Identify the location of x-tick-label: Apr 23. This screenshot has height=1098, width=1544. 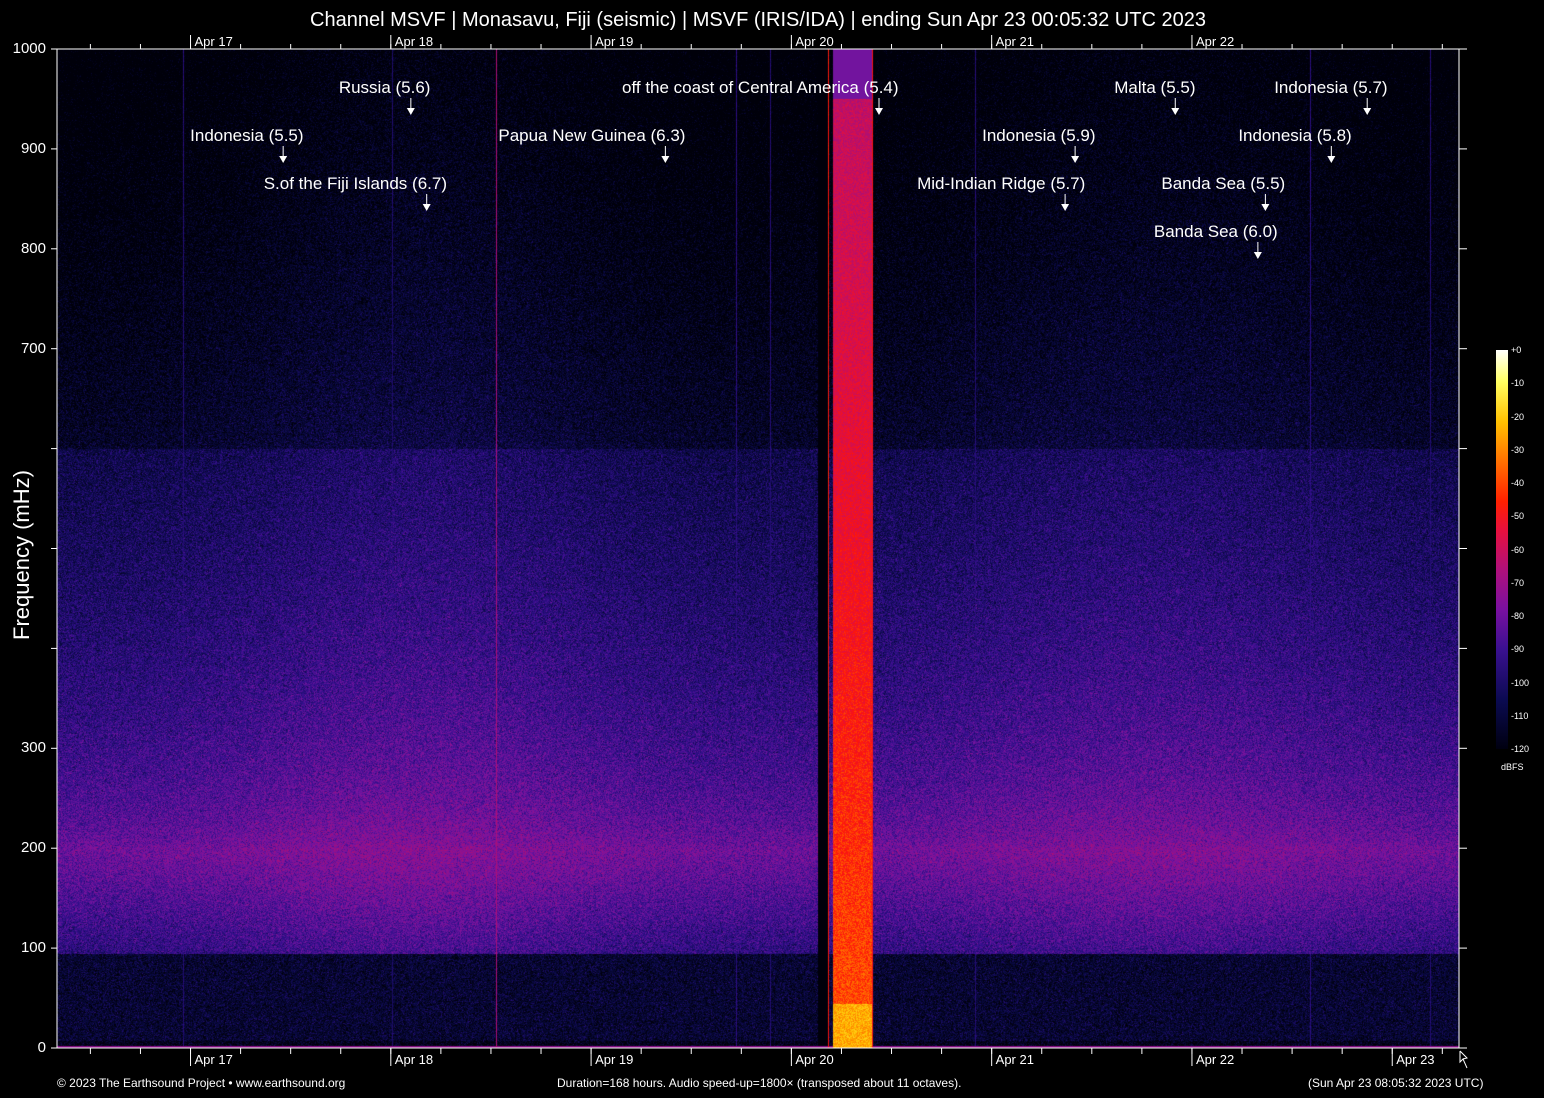
(1415, 1059).